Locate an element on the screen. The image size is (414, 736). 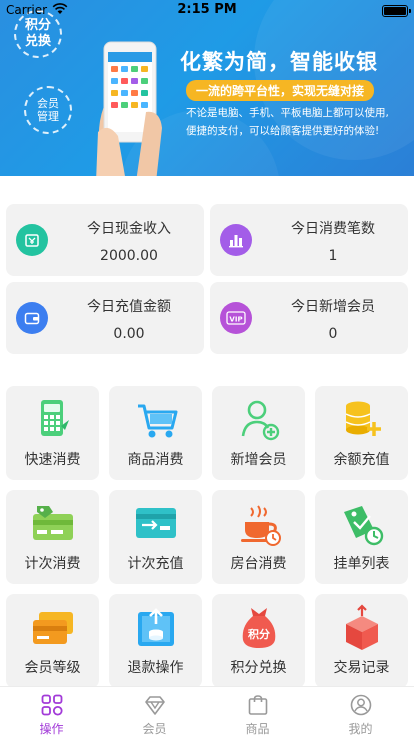
stat-label: 今日现金收入 is located at coordinates (129, 229).